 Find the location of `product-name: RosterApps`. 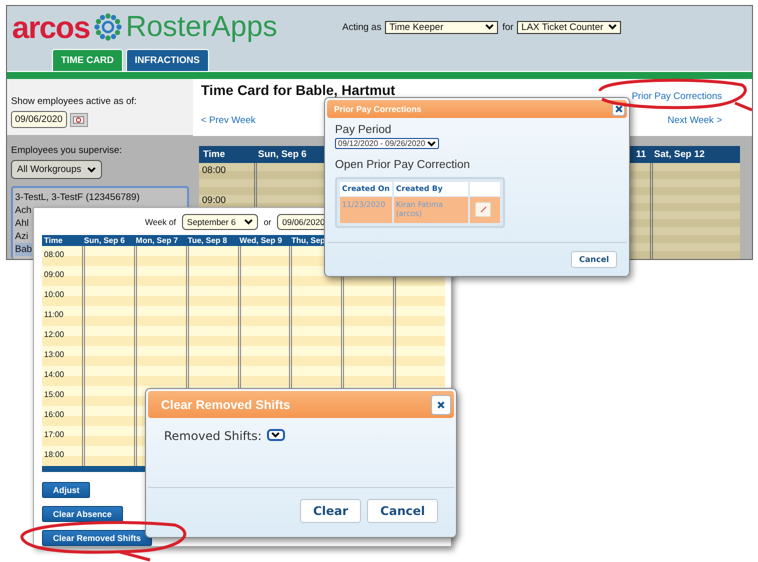

product-name: RosterApps is located at coordinates (202, 27).